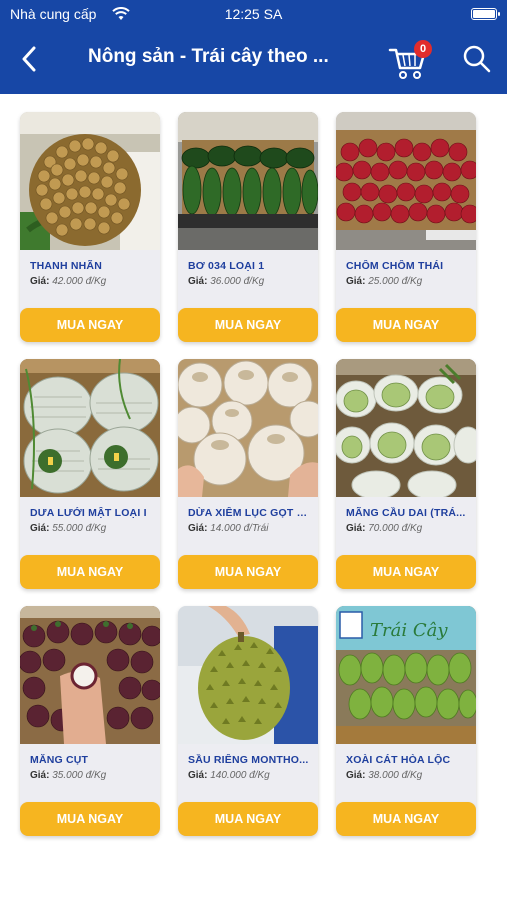  What do you see at coordinates (68, 775) in the screenshot?
I see `product-price: Giá: 35.000 đ/Kg` at bounding box center [68, 775].